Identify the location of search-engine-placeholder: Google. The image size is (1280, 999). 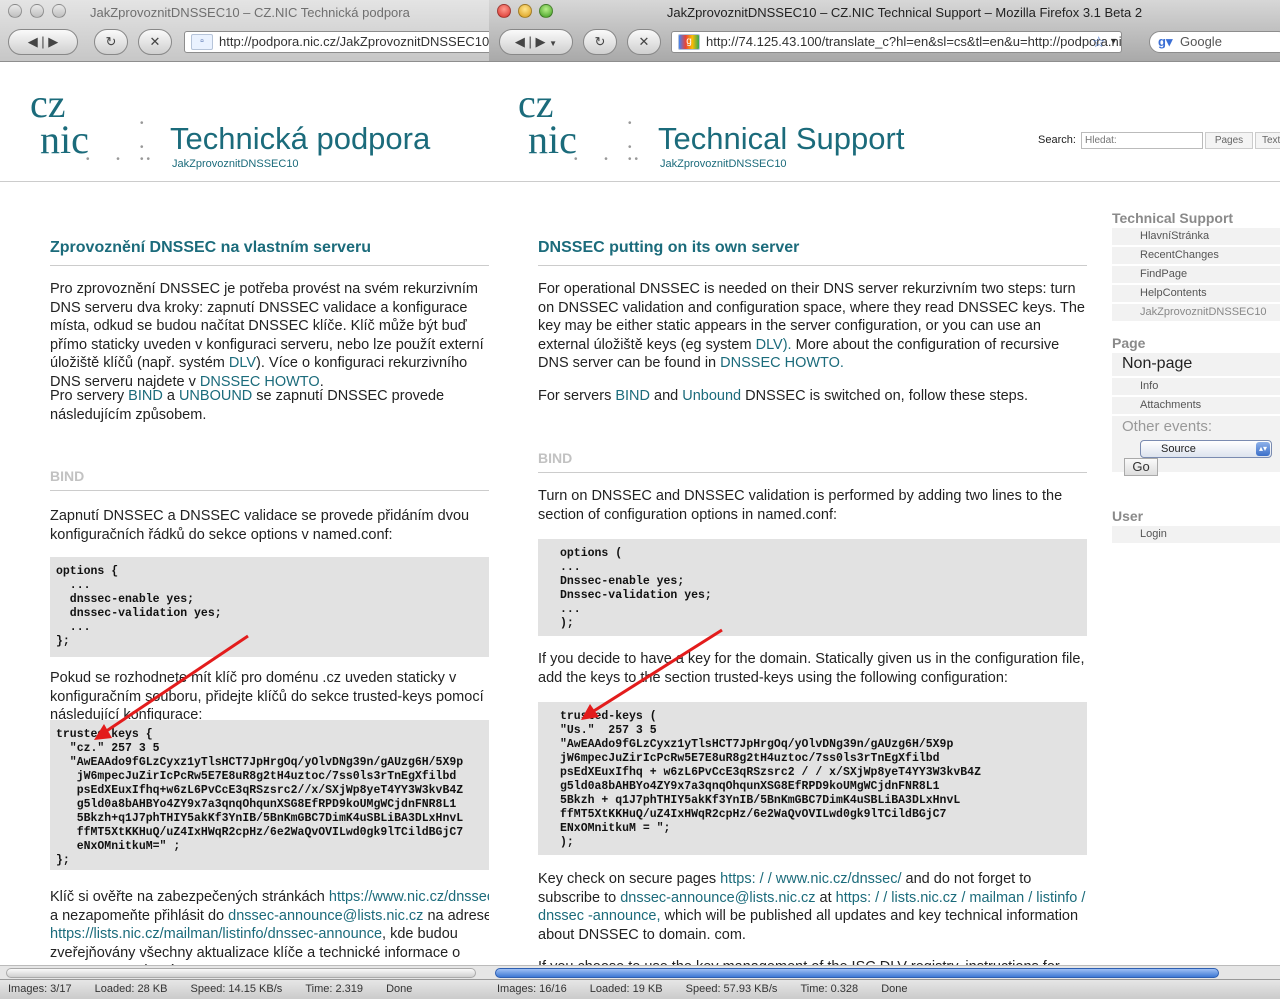
(1201, 41).